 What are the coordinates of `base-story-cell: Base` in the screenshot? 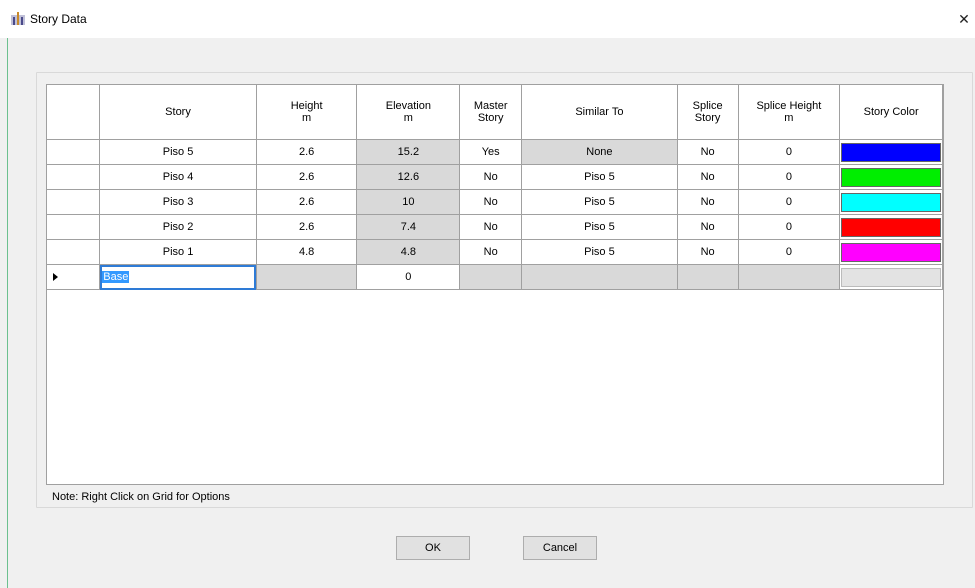 It's located at (178, 277).